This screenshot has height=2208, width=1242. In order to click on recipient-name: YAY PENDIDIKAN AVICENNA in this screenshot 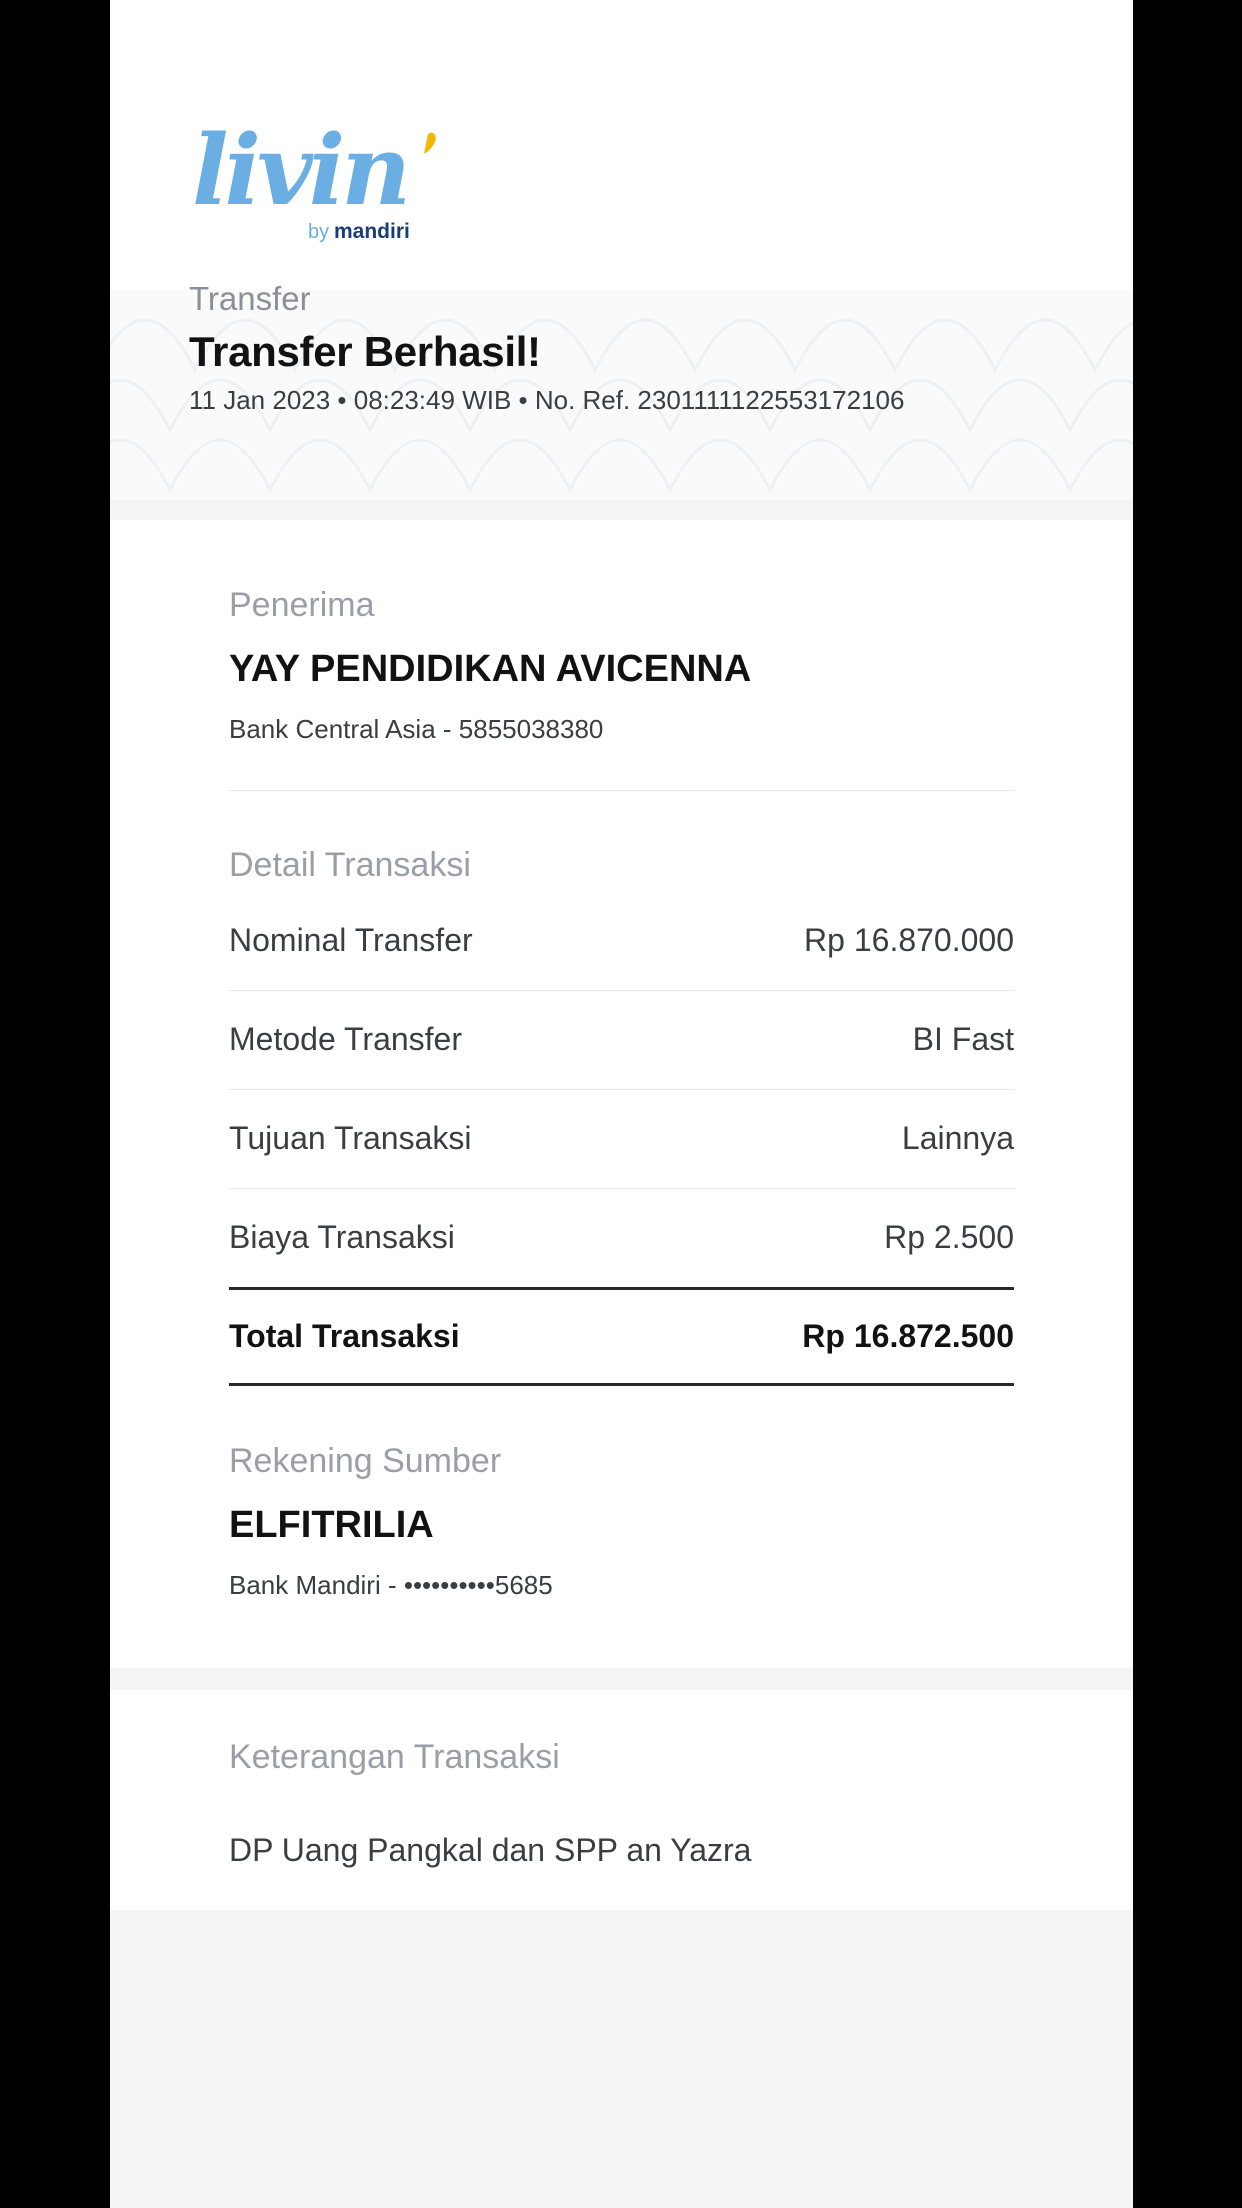, I will do `click(490, 669)`.